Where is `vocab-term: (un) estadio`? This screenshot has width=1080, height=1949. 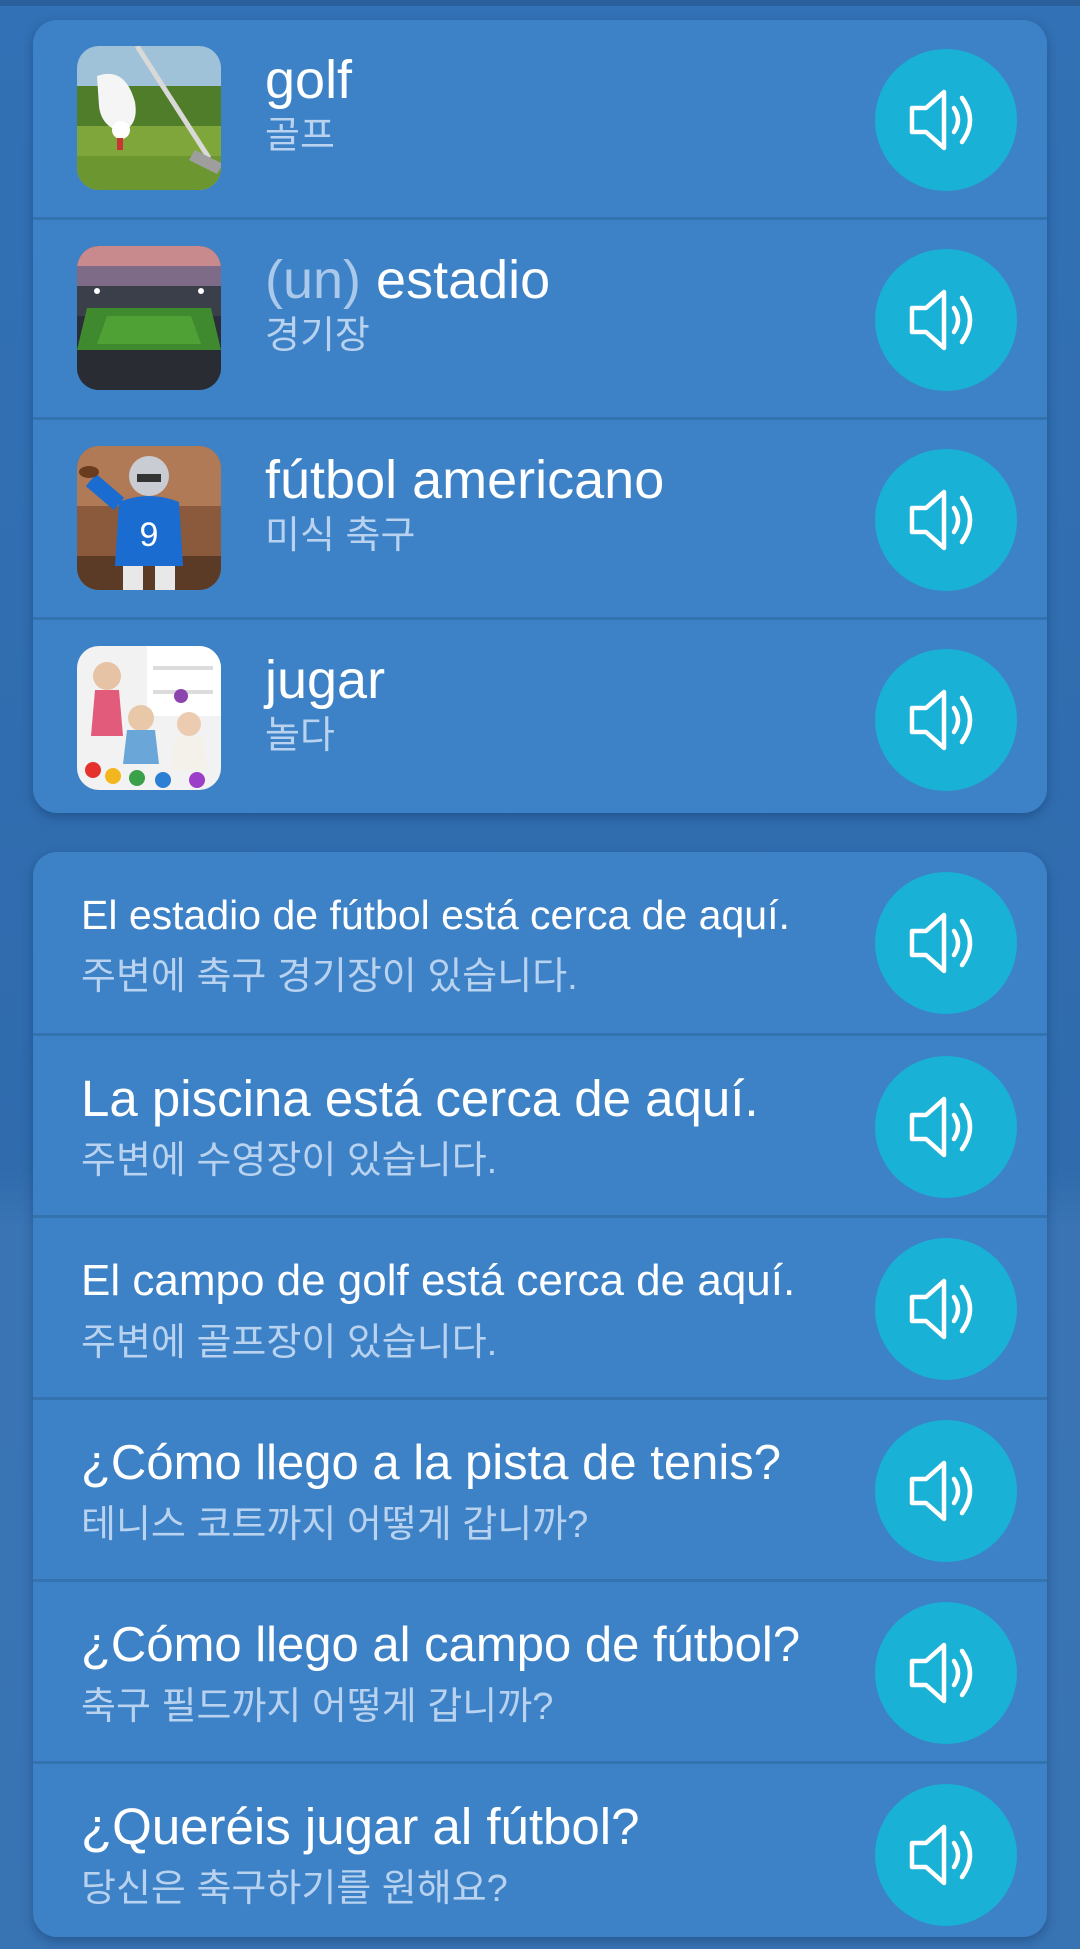
vocab-term: (un) estadio is located at coordinates (408, 280).